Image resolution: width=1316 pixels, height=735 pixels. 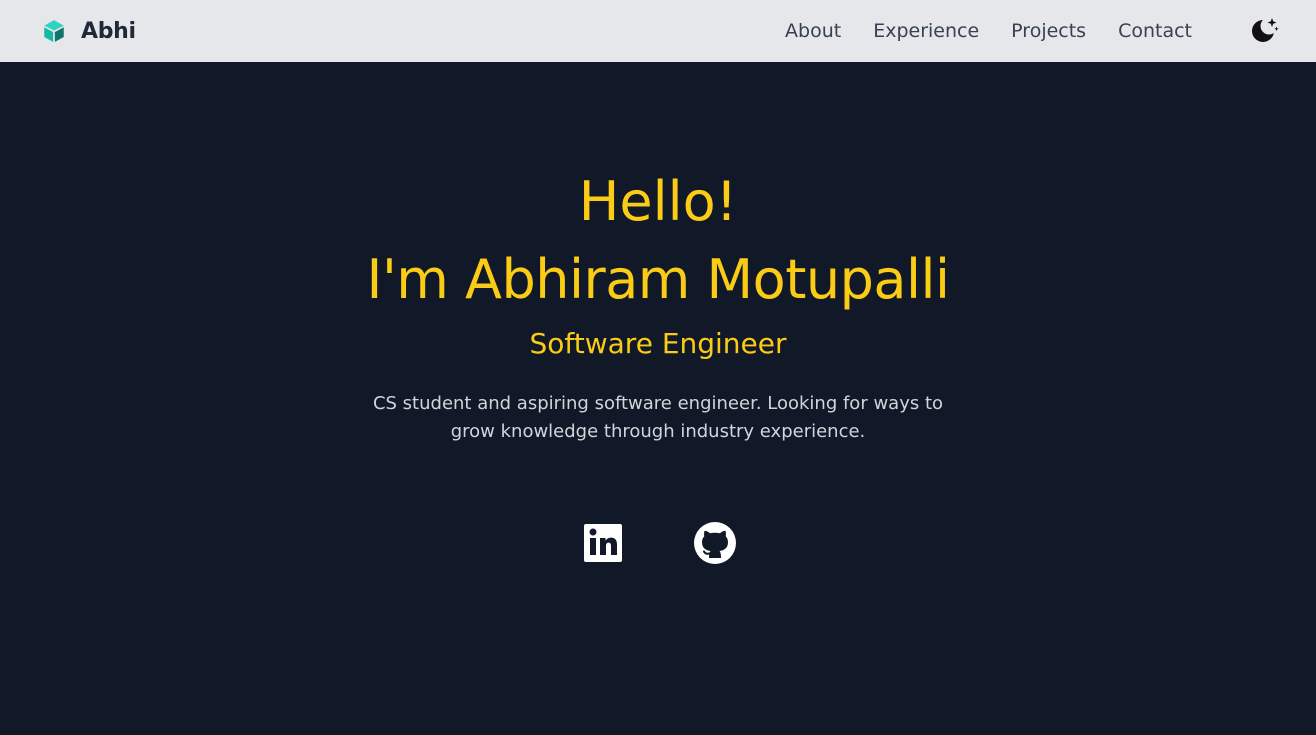 I want to click on brand-name: Abhi, so click(x=108, y=31).